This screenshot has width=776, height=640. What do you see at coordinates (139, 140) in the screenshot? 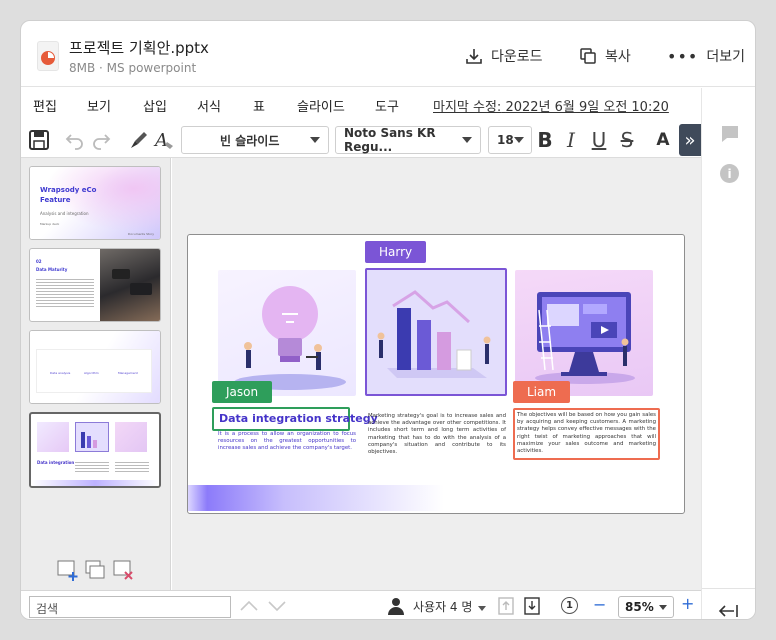
I see `format-painter-icon` at bounding box center [139, 140].